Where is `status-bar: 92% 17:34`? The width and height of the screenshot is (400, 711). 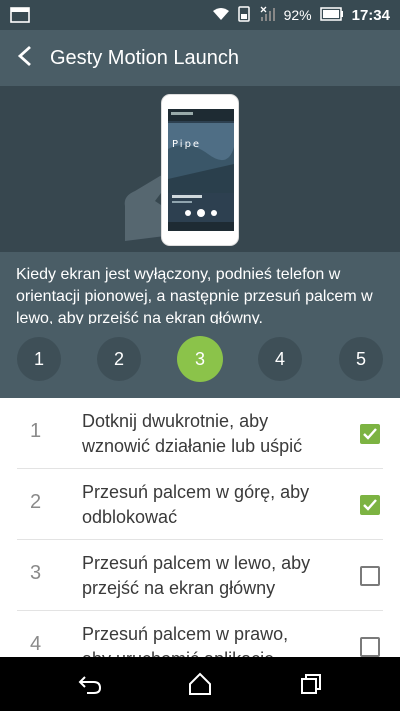
status-bar: 92% 17:34 is located at coordinates (200, 15).